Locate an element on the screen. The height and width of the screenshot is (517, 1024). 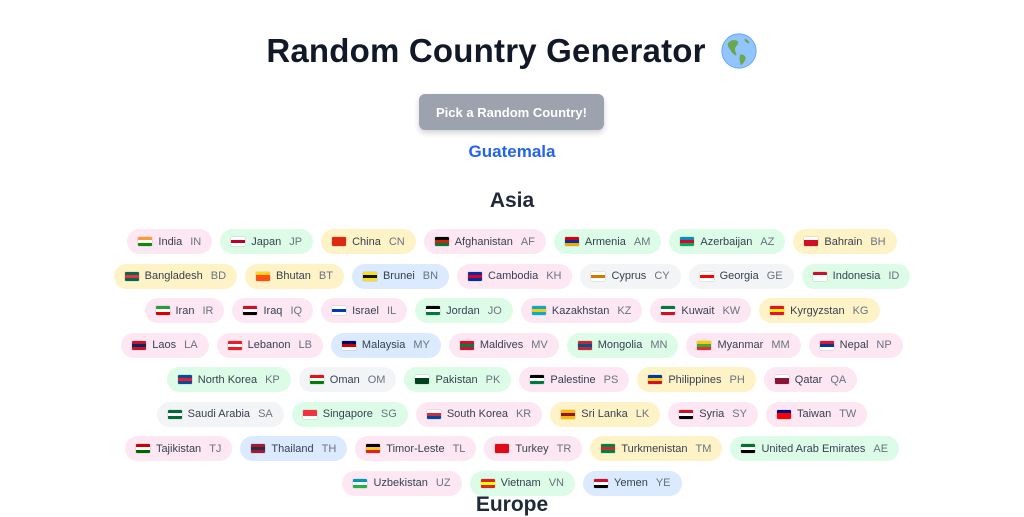
country-name: Cambodia is located at coordinates (513, 276).